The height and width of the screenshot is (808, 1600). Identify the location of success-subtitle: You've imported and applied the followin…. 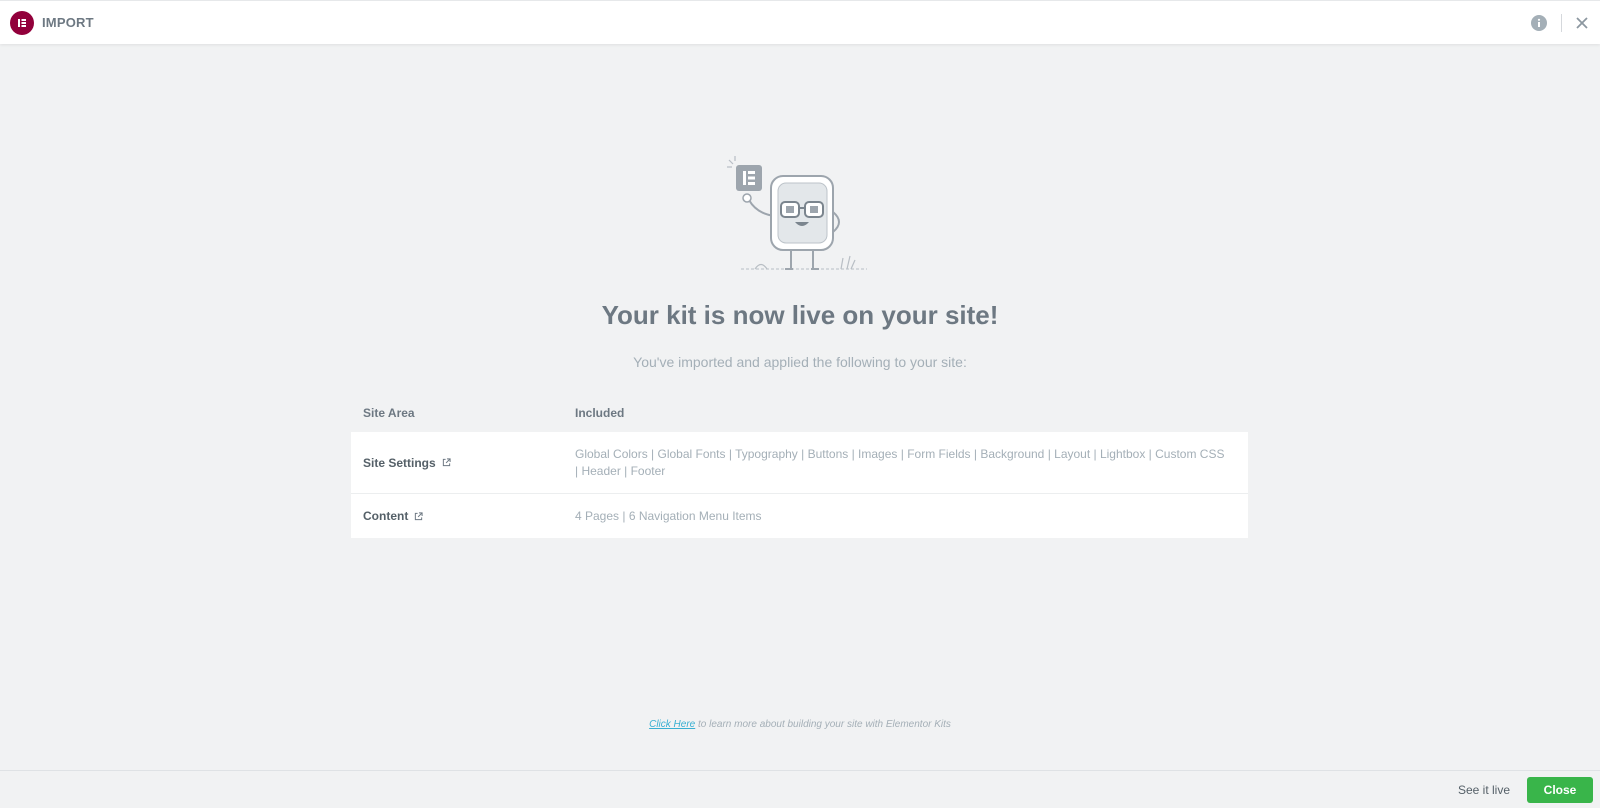
(800, 362).